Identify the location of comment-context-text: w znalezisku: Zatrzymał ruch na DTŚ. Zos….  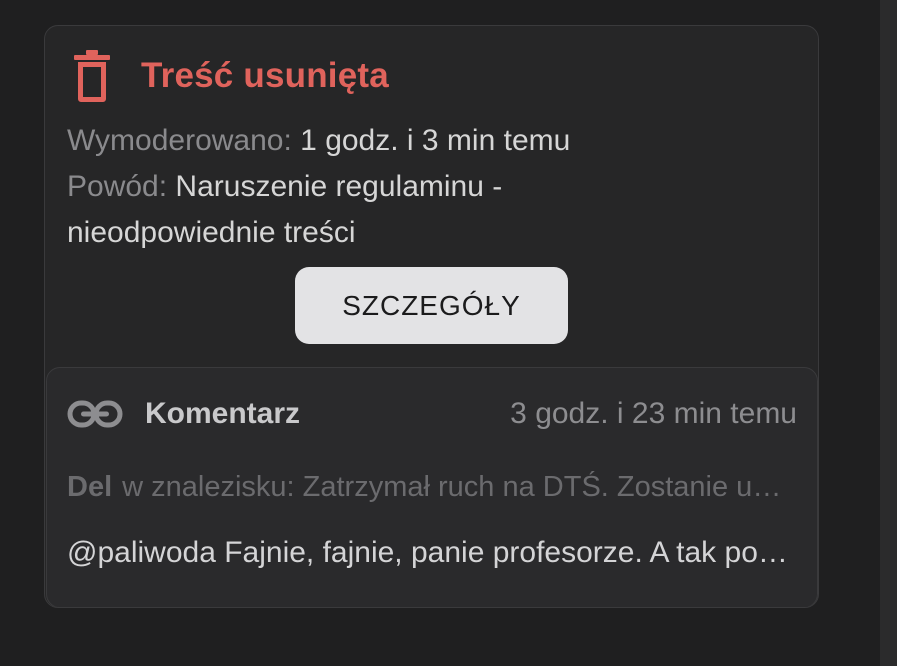
(455, 487).